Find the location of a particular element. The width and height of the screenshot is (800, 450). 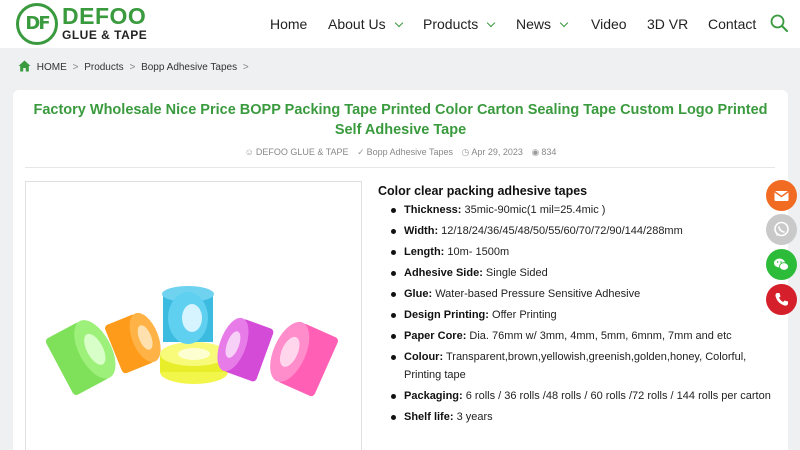

nav-label: Home is located at coordinates (289, 24).